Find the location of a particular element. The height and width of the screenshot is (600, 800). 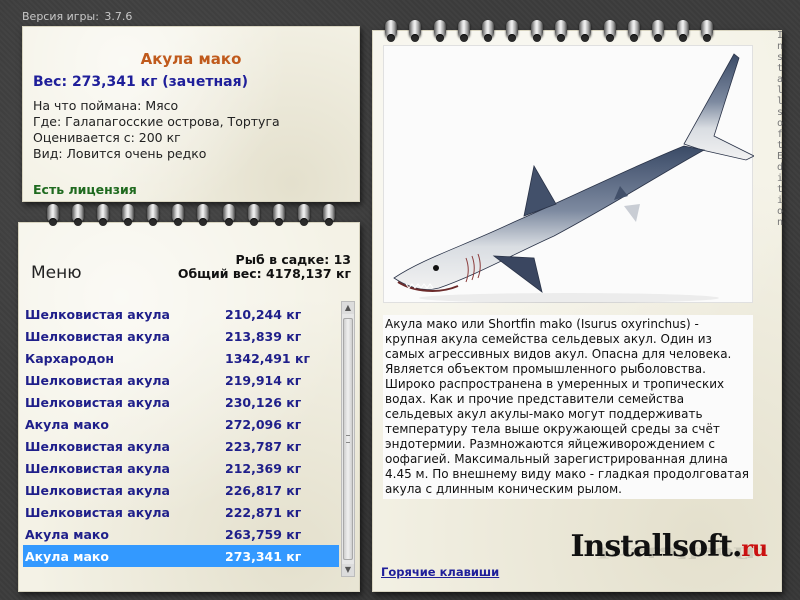

scroll-thumb is located at coordinates (348, 439).